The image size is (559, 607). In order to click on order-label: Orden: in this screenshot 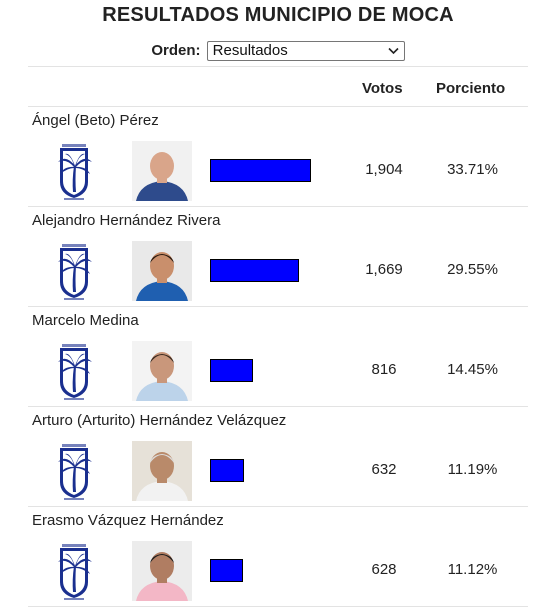, I will do `click(176, 50)`.